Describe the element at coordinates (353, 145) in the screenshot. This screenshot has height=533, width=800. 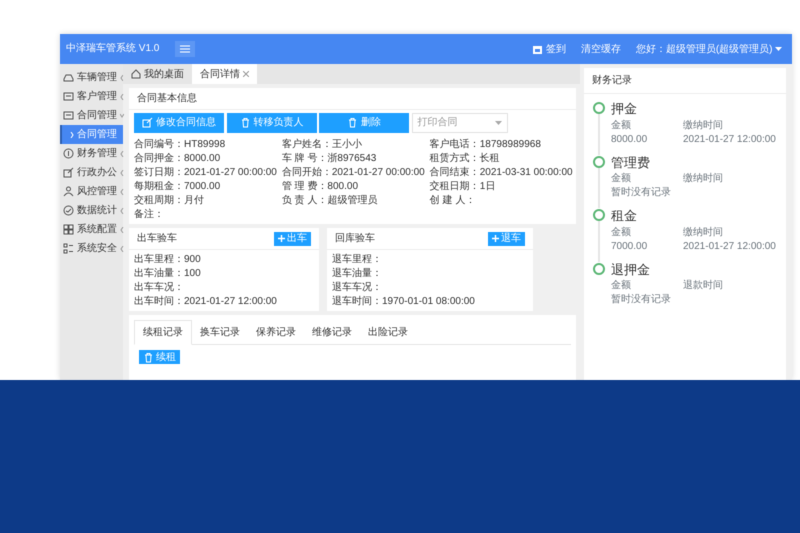
I see `info-field: 客户姓名：王小小` at that location.